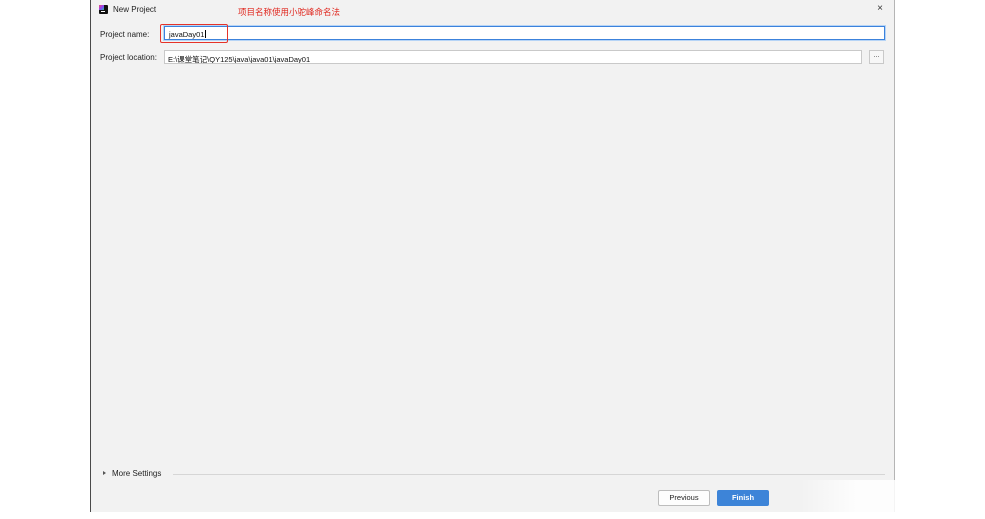 This screenshot has width=985, height=519. I want to click on more-settings-label: More Settings, so click(137, 473).